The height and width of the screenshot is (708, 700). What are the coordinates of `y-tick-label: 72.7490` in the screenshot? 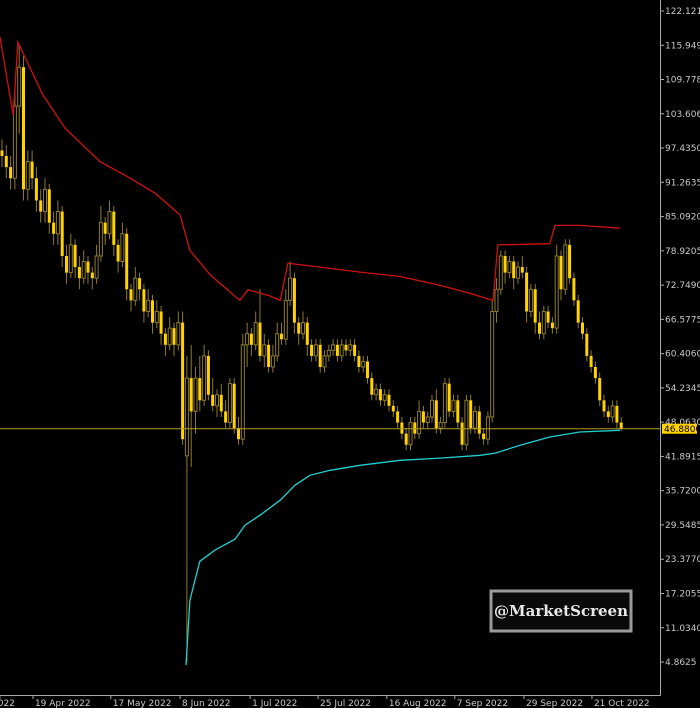 It's located at (682, 286).